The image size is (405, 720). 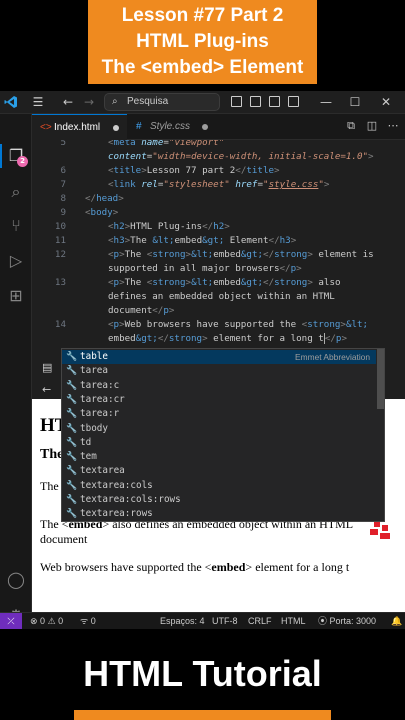 I want to click on open-preview-icon: ⧉, so click(x=351, y=126).